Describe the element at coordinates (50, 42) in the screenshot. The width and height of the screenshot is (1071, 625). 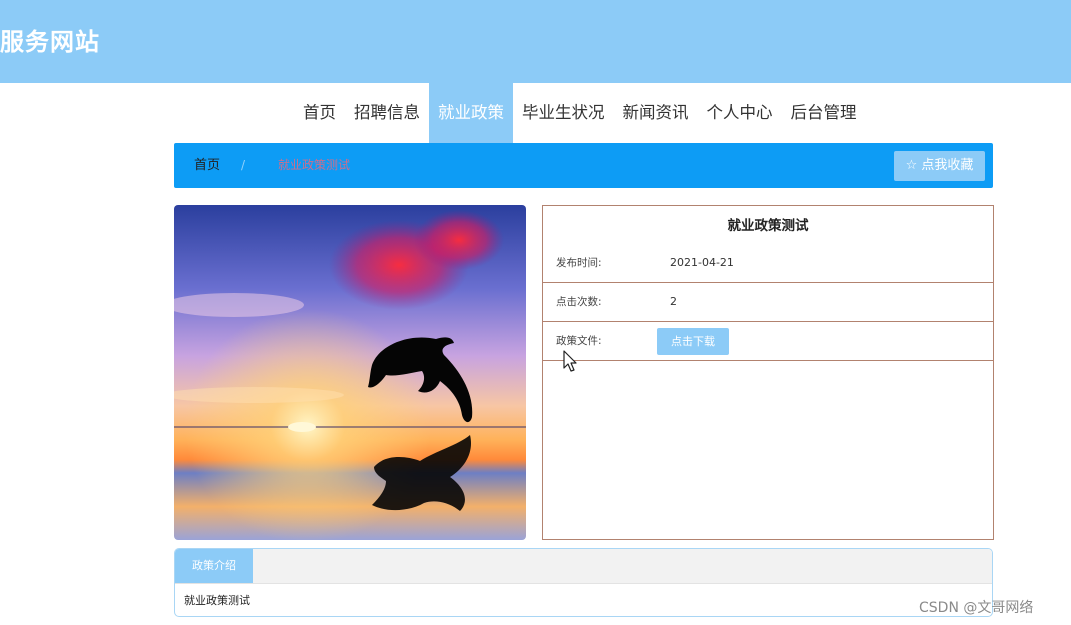
I see `site-title: 服务网站` at that location.